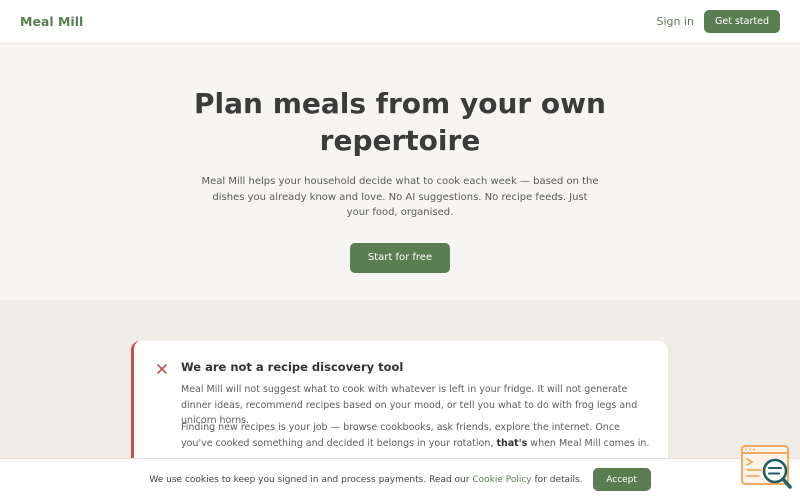 Image resolution: width=800 pixels, height=500 pixels. I want to click on hero-title: Plan meals from your own repertoire, so click(400, 122).